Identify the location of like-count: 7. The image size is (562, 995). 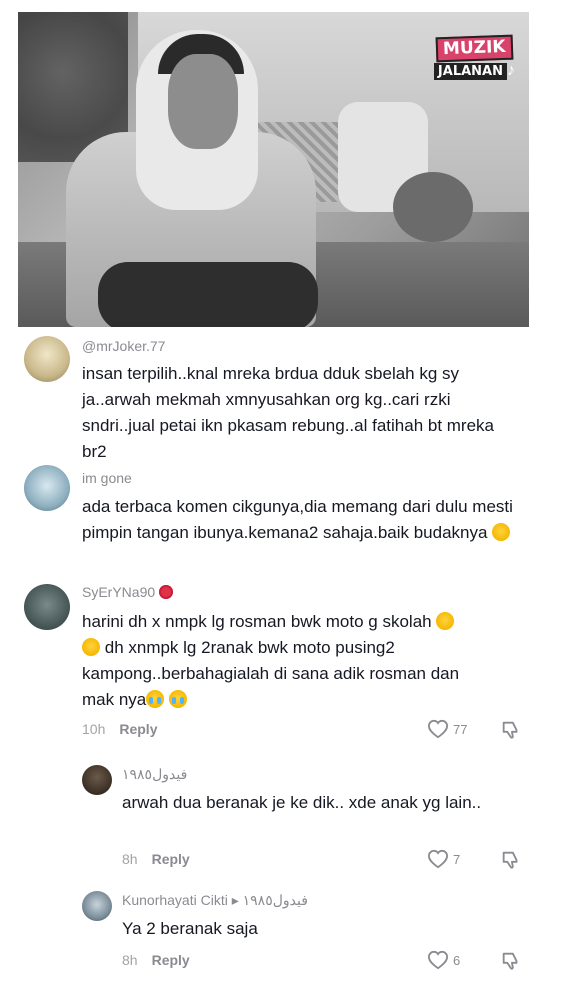
(457, 859).